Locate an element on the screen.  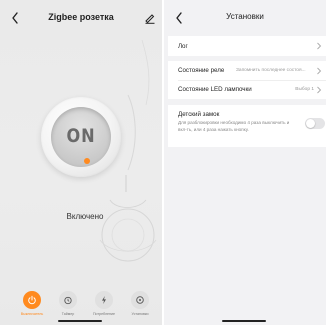
relay-state-label: Состояние реле is located at coordinates (201, 70).